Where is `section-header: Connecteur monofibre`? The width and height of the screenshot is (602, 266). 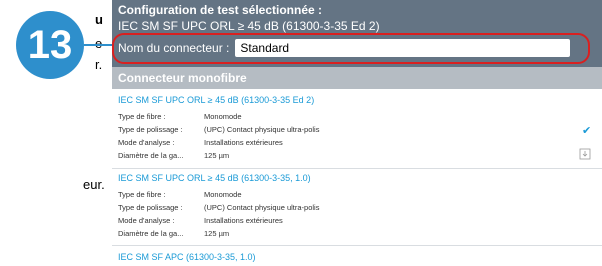 section-header: Connecteur monofibre is located at coordinates (357, 78).